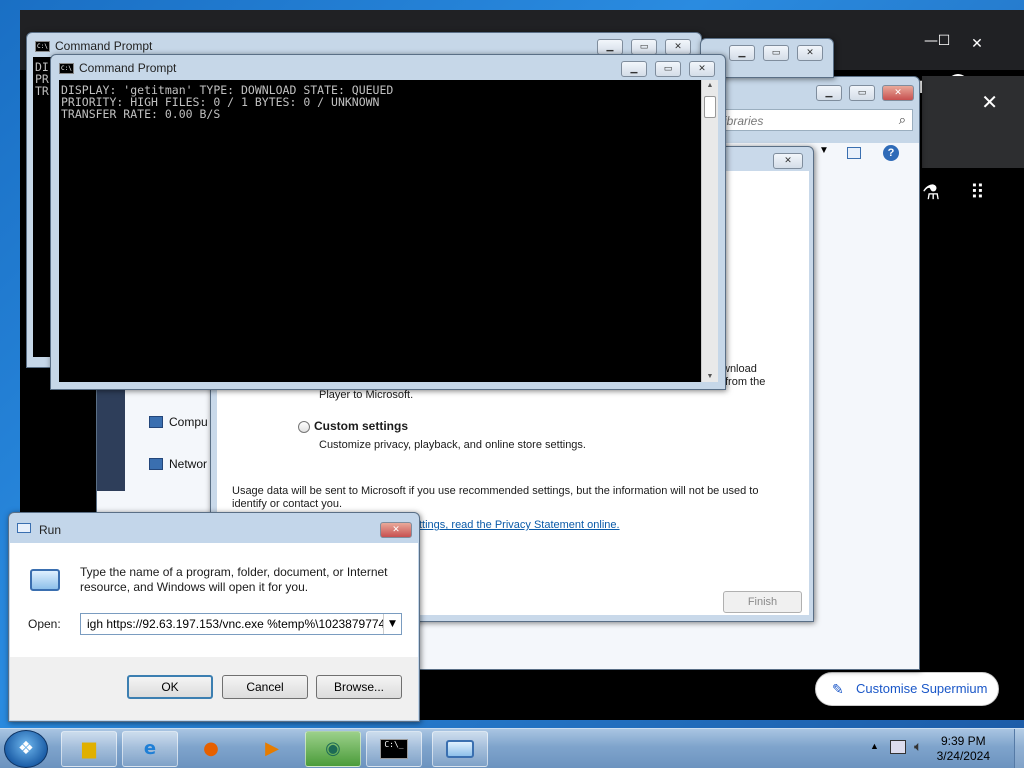 The width and height of the screenshot is (1024, 768). What do you see at coordinates (739, 369) in the screenshot?
I see `recommended-text-line-1: wnload` at bounding box center [739, 369].